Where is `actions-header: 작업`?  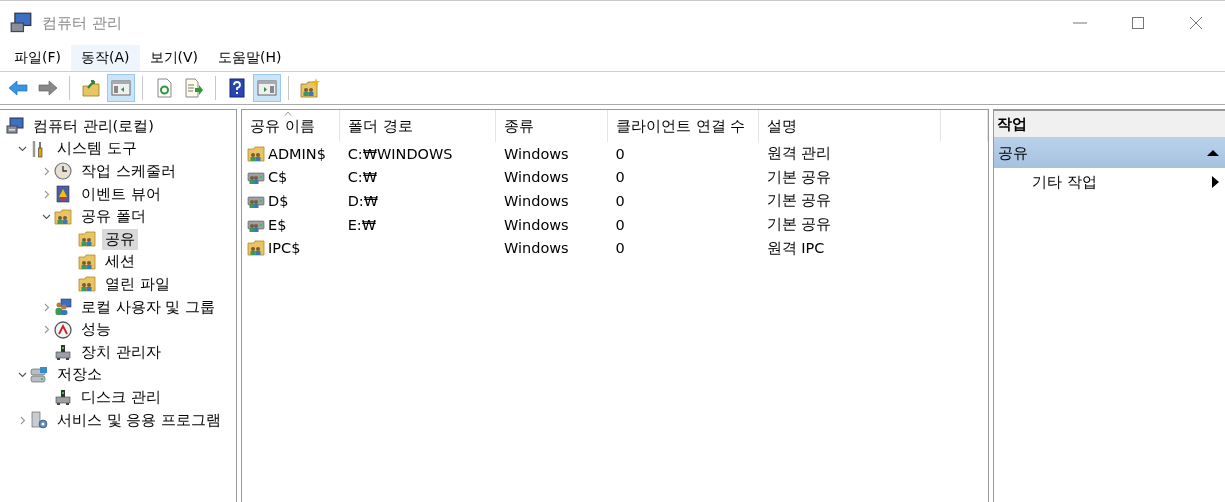 actions-header: 작업 is located at coordinates (1109, 124).